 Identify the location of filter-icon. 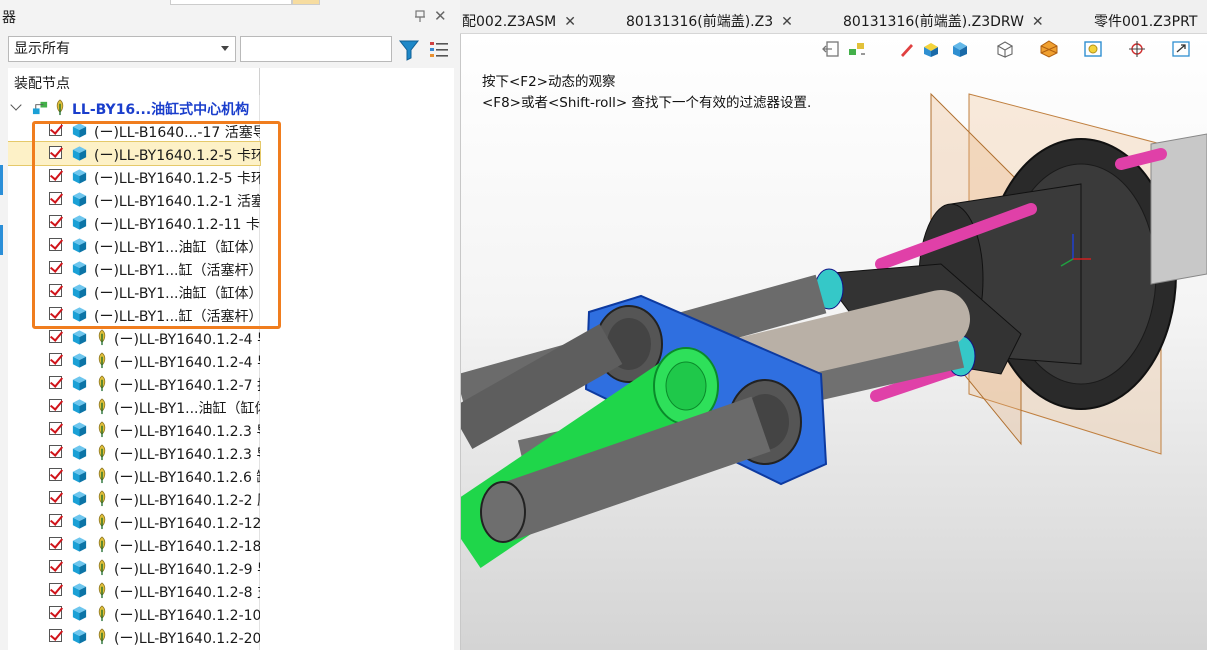
(409, 50).